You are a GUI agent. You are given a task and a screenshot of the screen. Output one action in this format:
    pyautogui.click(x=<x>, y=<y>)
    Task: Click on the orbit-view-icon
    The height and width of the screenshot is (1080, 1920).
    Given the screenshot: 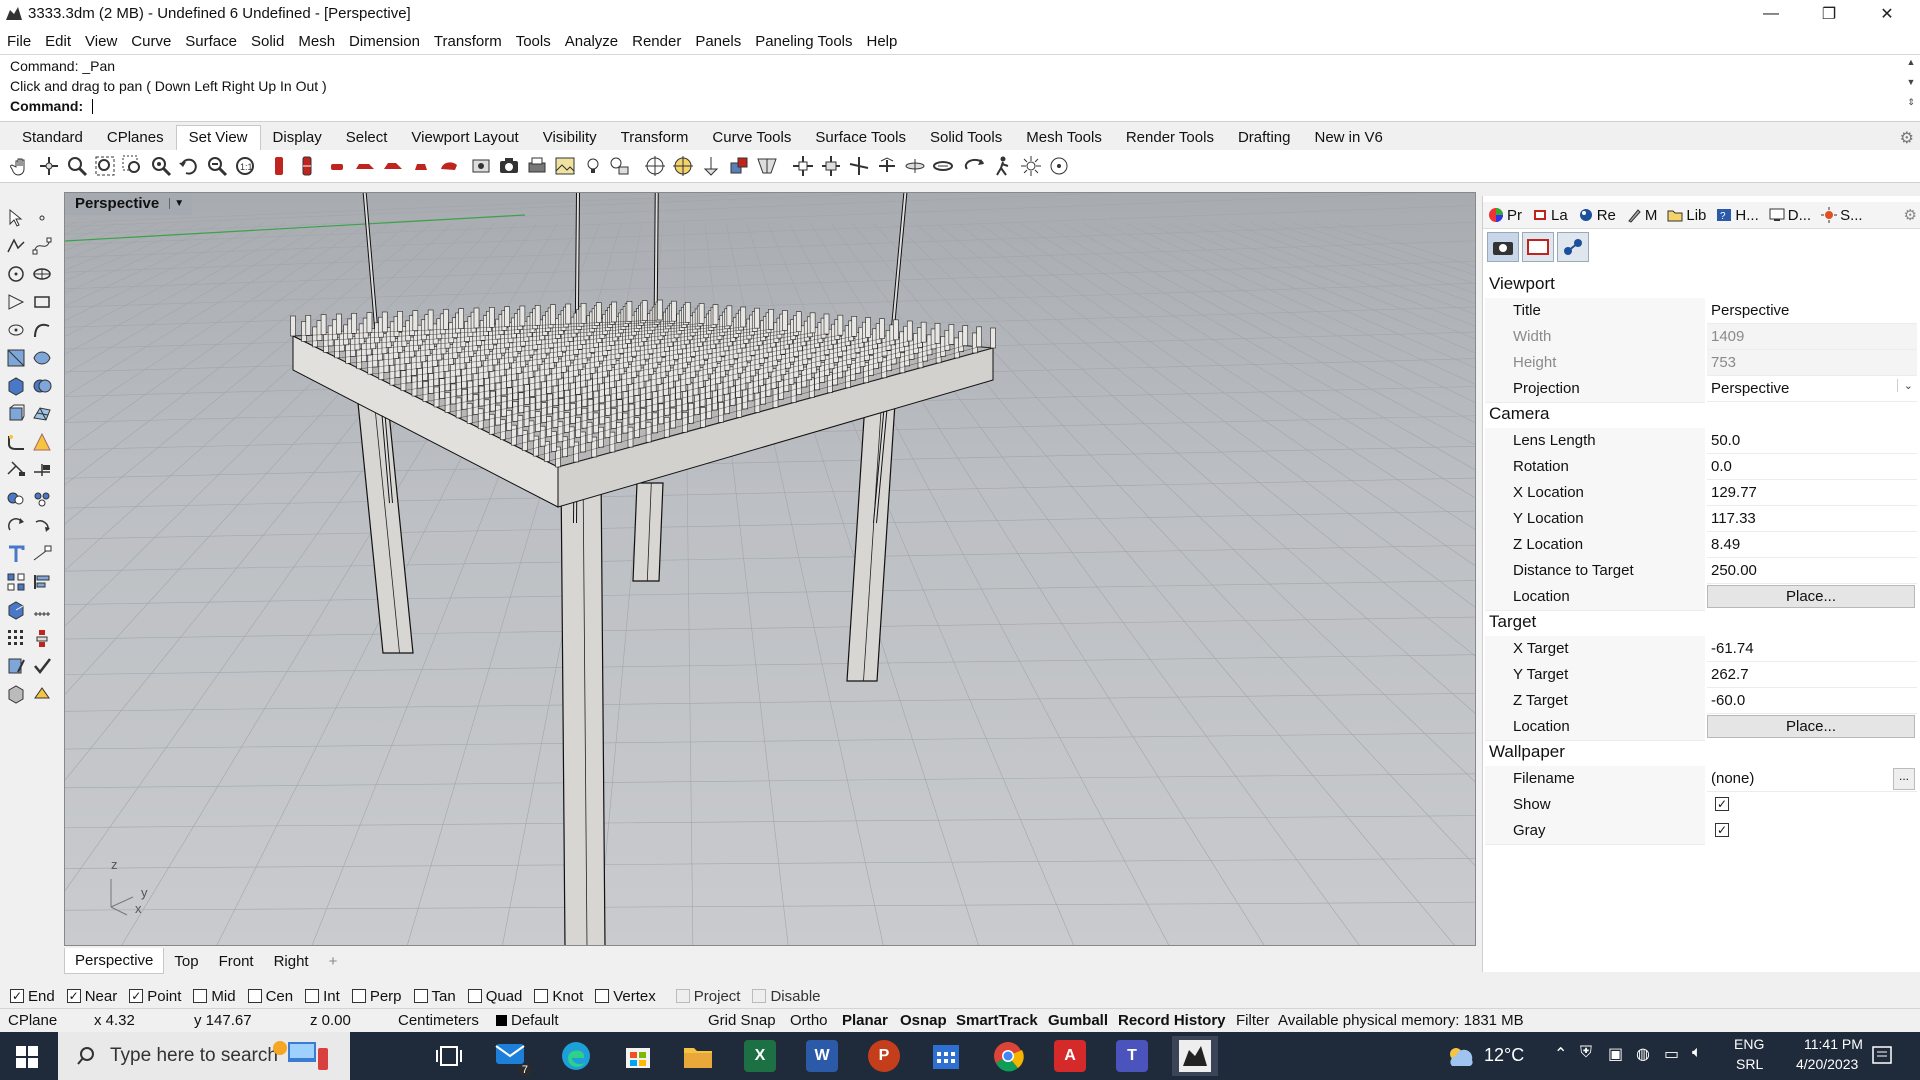 What is the action you would take?
    pyautogui.click(x=975, y=166)
    